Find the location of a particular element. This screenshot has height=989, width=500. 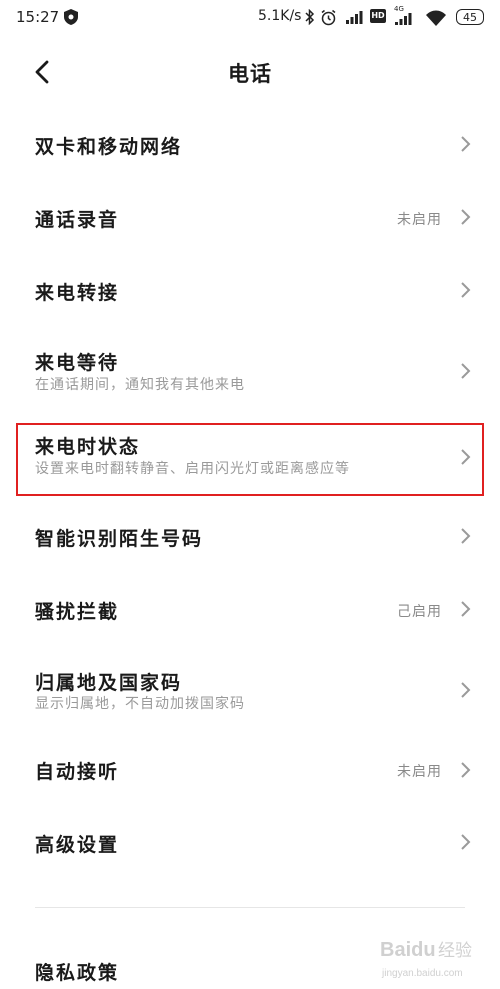

watermark-brand: Baidu is located at coordinates (408, 950).